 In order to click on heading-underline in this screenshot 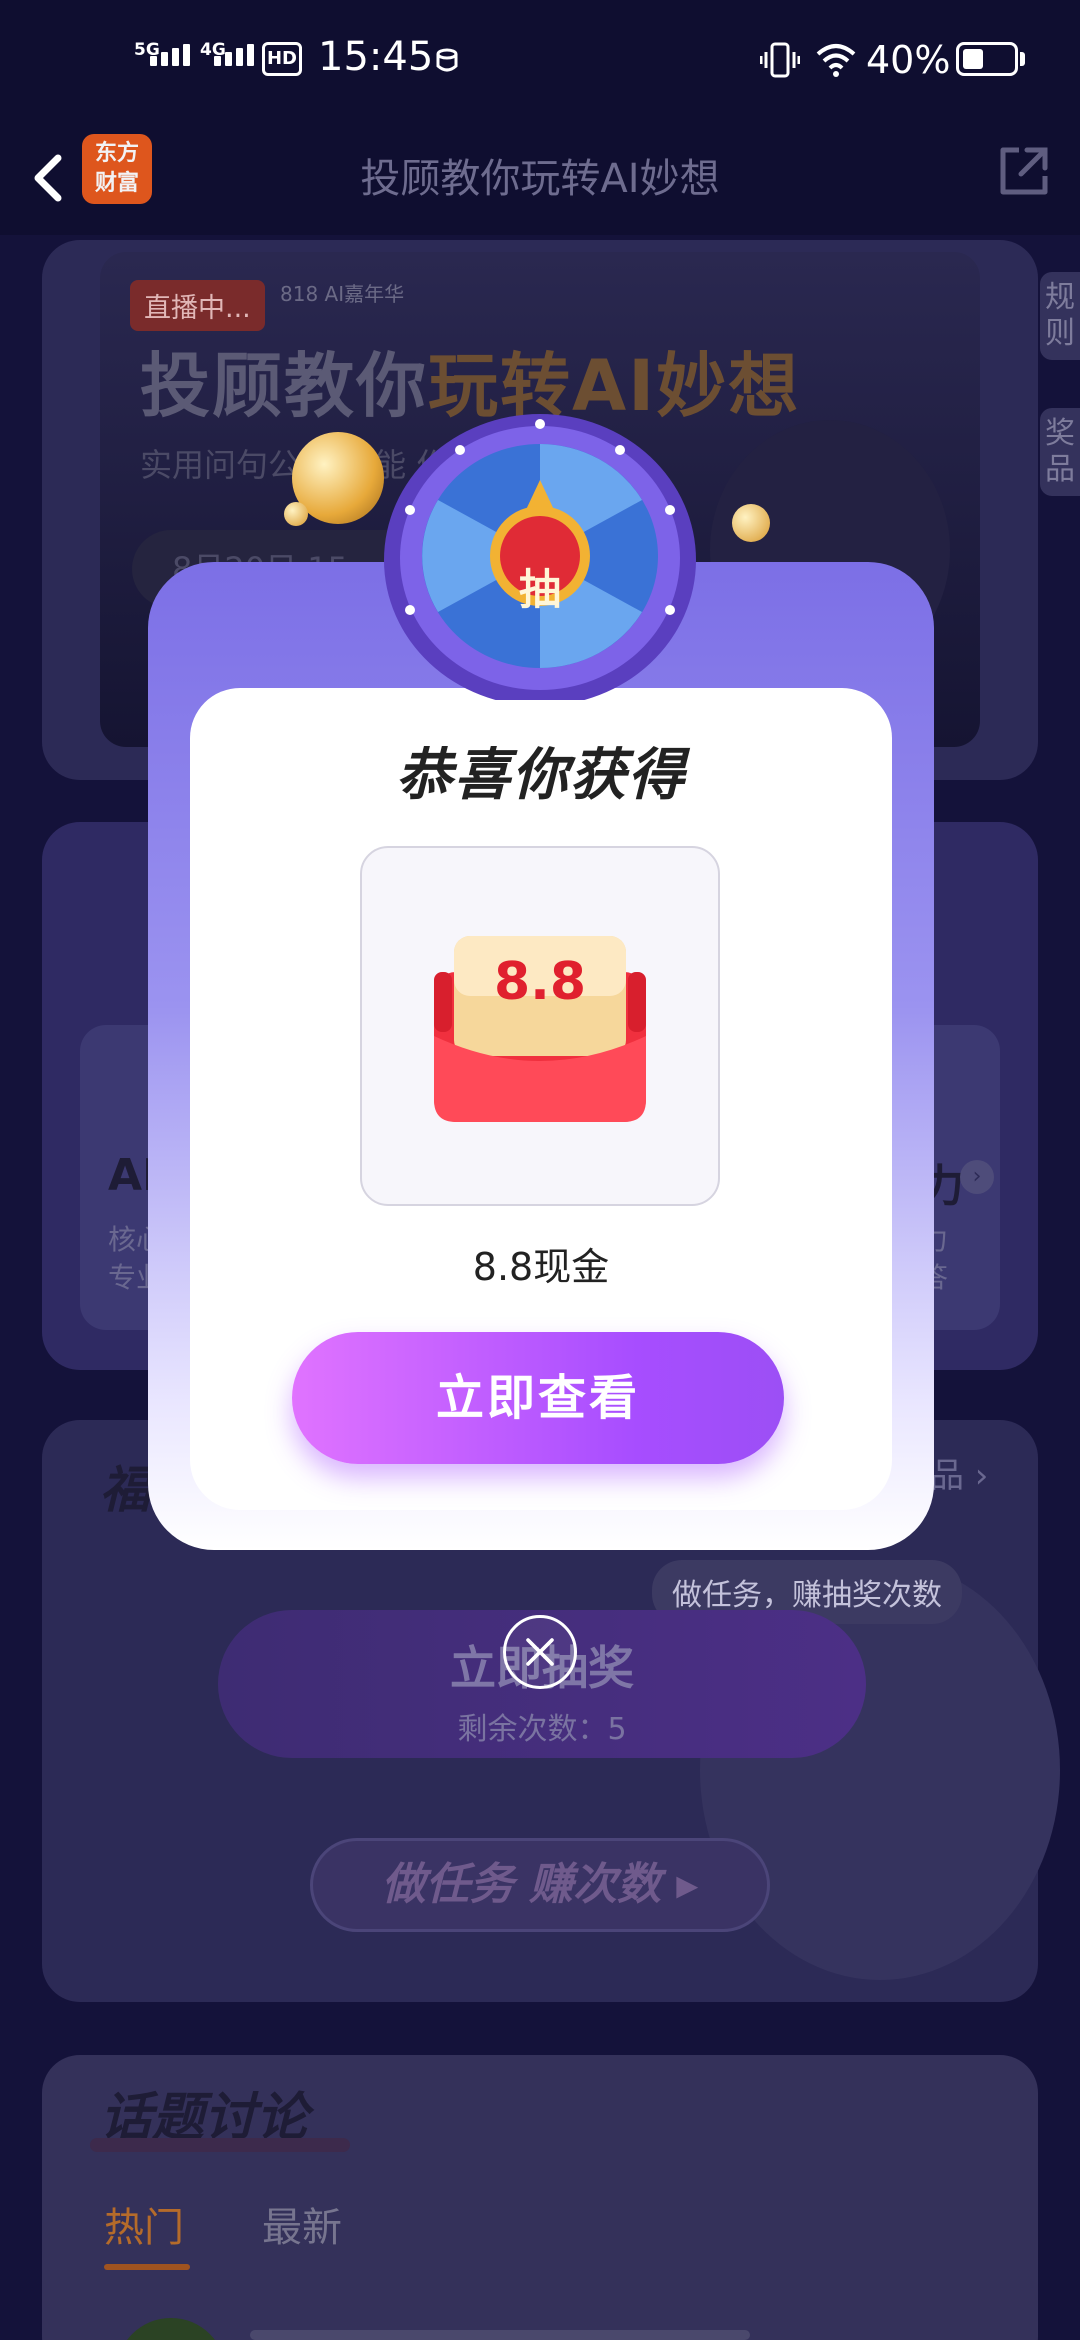, I will do `click(220, 2145)`.